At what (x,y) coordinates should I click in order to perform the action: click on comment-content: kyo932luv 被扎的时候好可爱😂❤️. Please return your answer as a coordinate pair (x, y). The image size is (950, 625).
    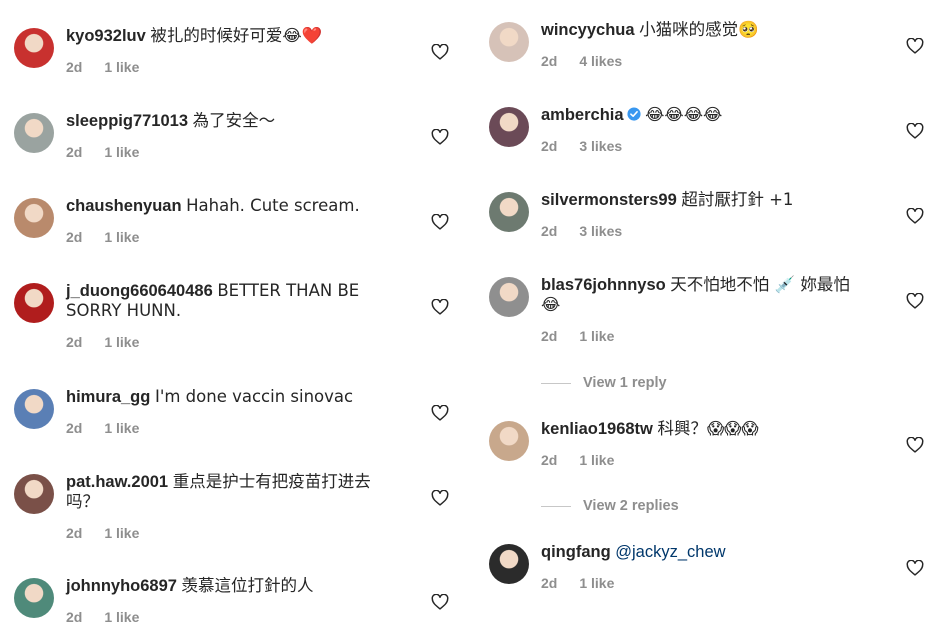
    Looking at the image, I should click on (246, 36).